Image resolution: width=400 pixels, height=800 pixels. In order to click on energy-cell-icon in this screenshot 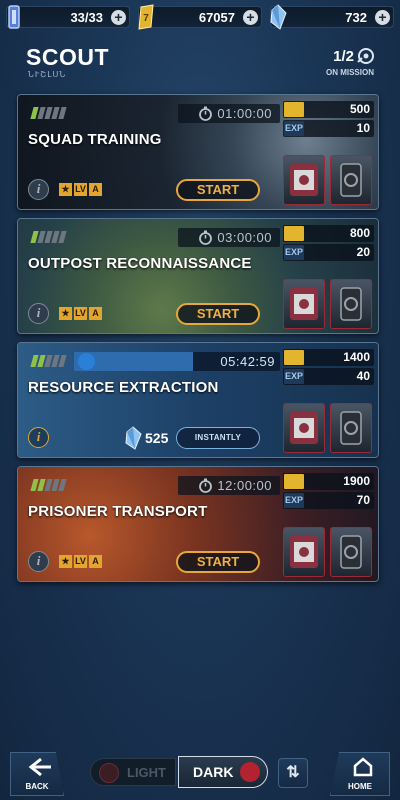, I will do `click(14, 17)`.